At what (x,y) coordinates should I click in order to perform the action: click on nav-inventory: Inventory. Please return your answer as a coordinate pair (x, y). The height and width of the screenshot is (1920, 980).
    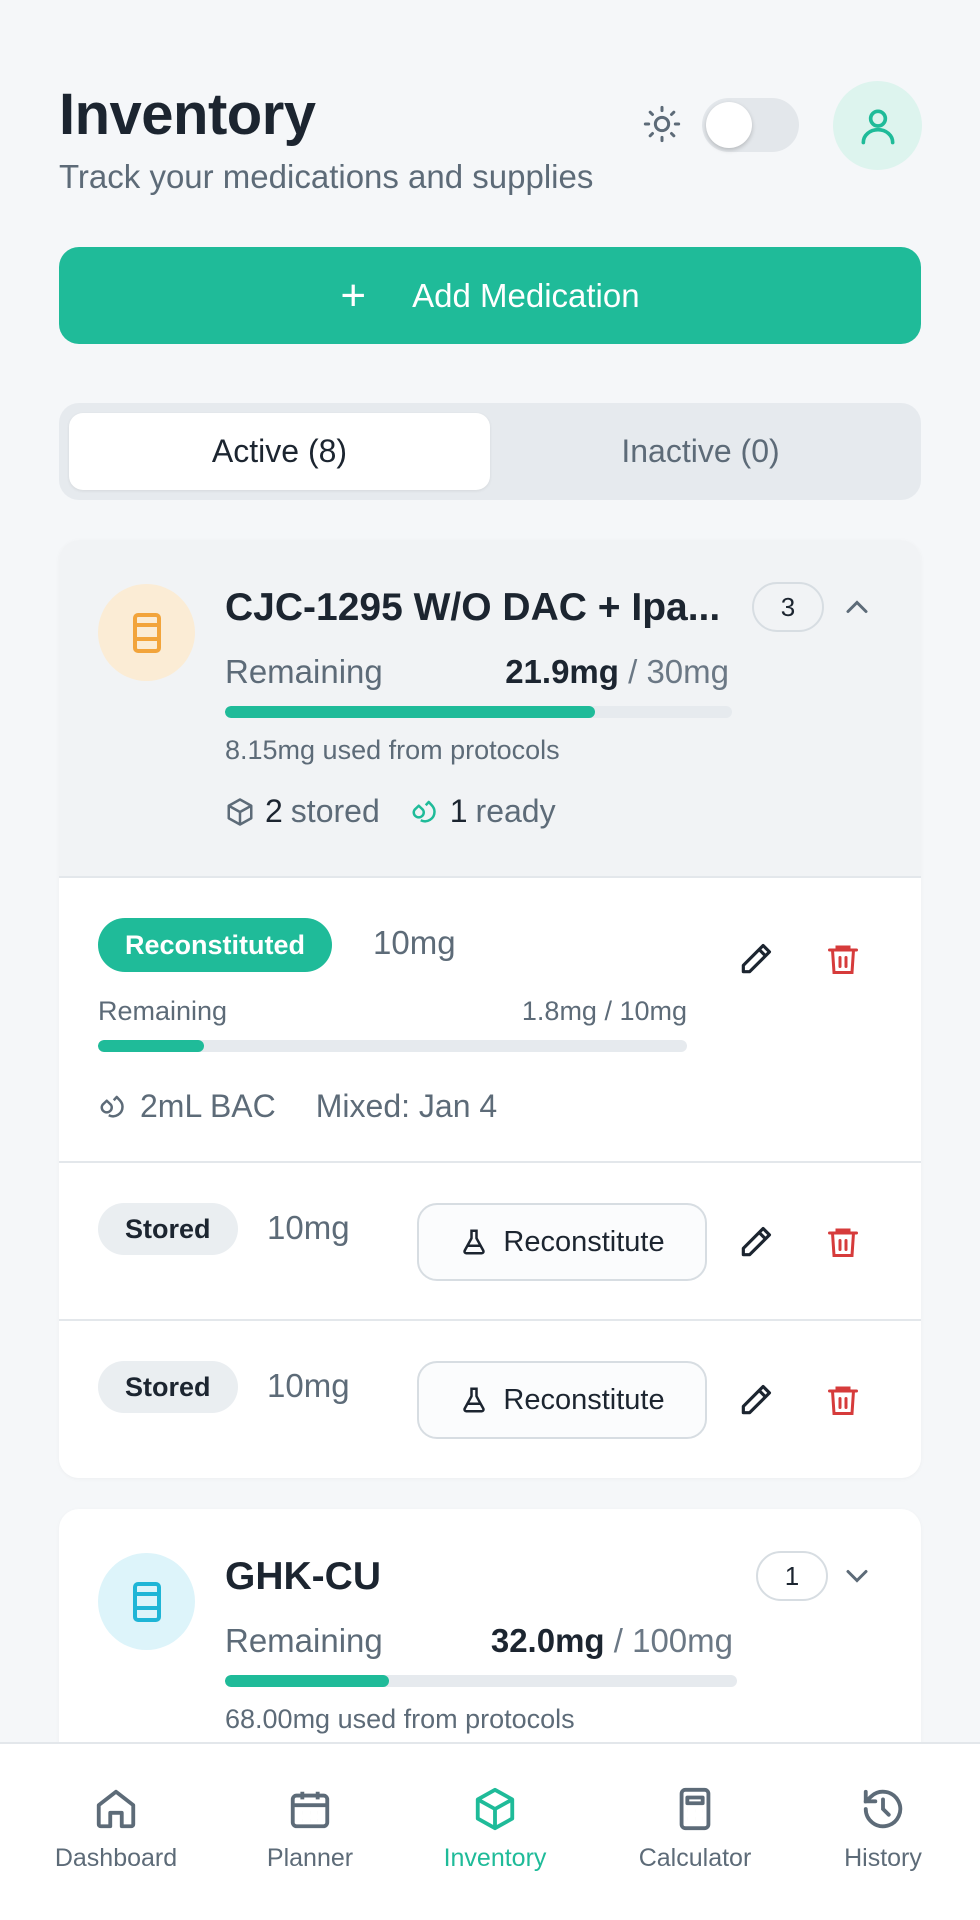
    Looking at the image, I should click on (495, 1829).